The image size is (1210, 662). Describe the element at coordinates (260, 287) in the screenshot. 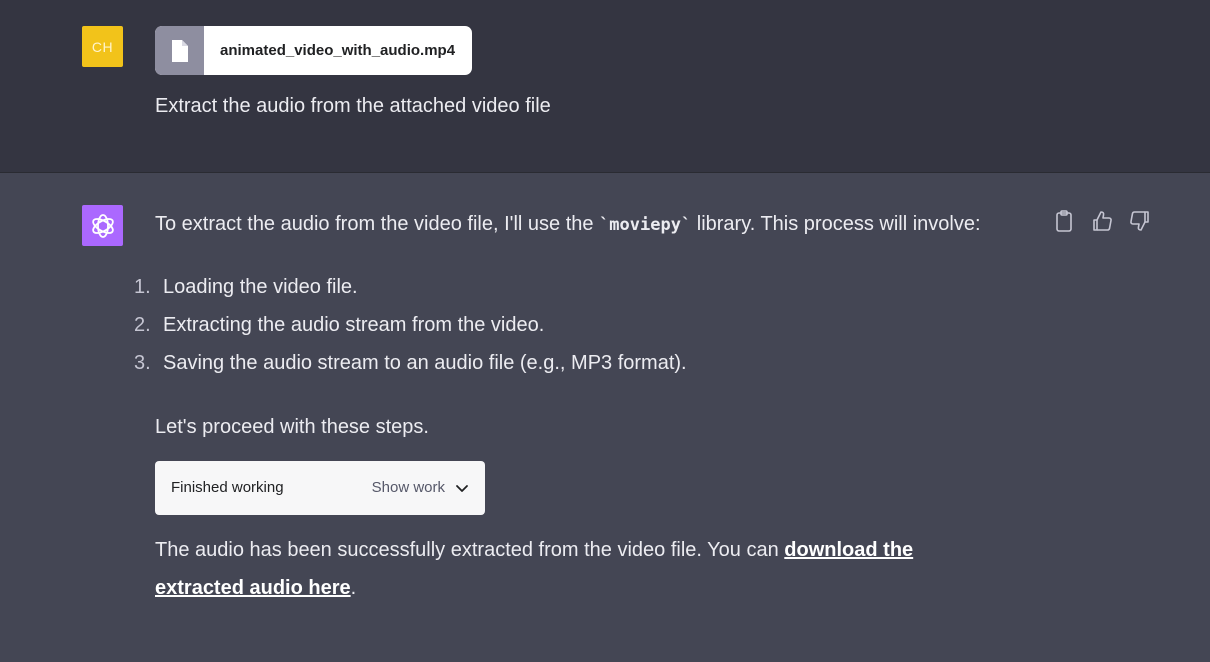

I see `list-item-text: Loading the video file.` at that location.